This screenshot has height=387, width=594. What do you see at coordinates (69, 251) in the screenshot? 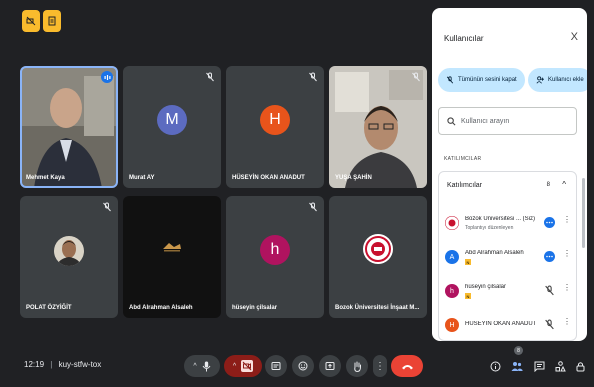
I see `avatar` at bounding box center [69, 251].